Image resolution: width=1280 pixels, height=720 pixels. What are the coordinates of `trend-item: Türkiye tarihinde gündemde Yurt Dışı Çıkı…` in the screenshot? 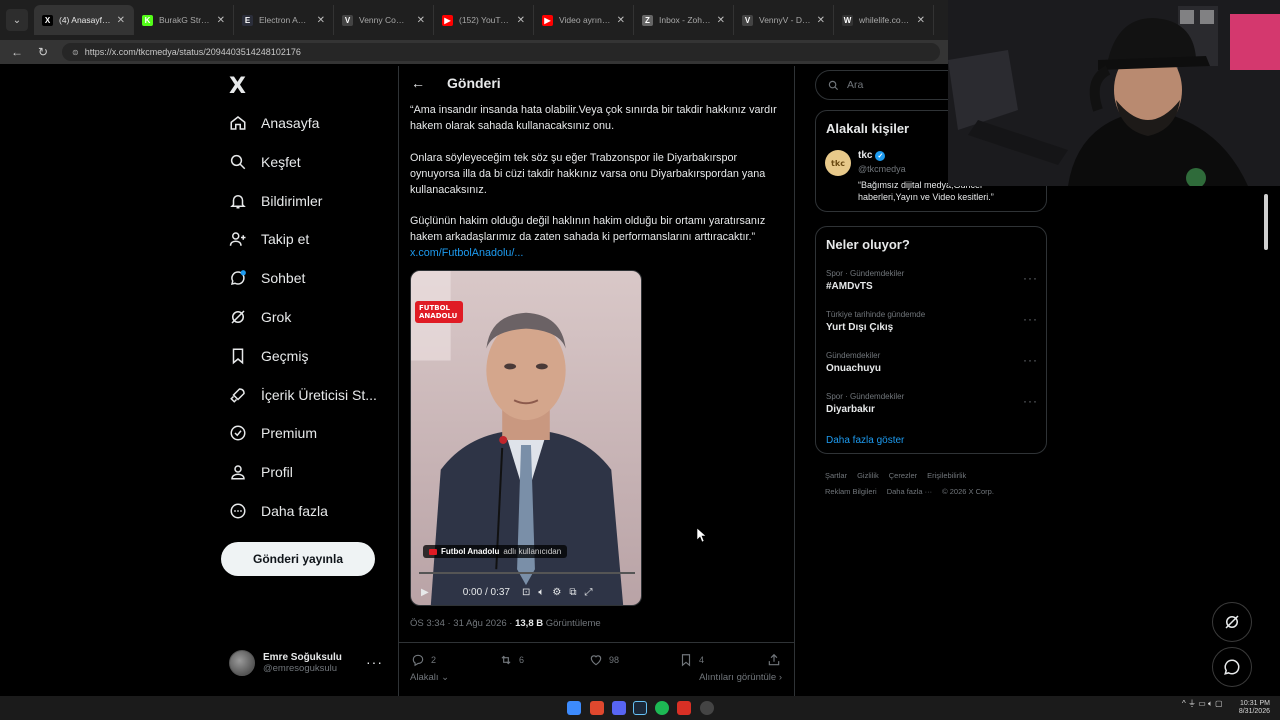 It's located at (932, 321).